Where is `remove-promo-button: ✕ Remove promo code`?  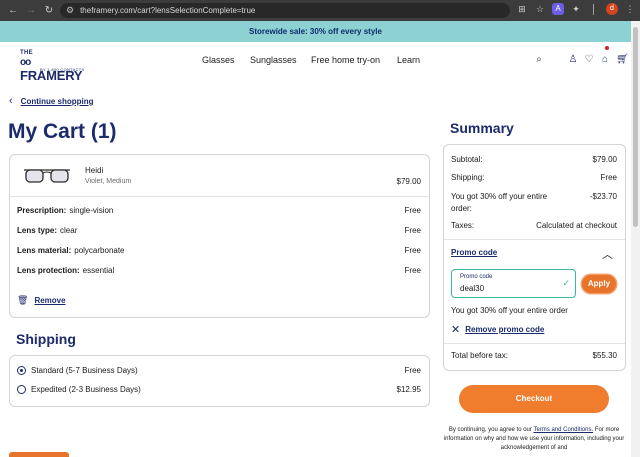
remove-promo-button: ✕ Remove promo code is located at coordinates (497, 329).